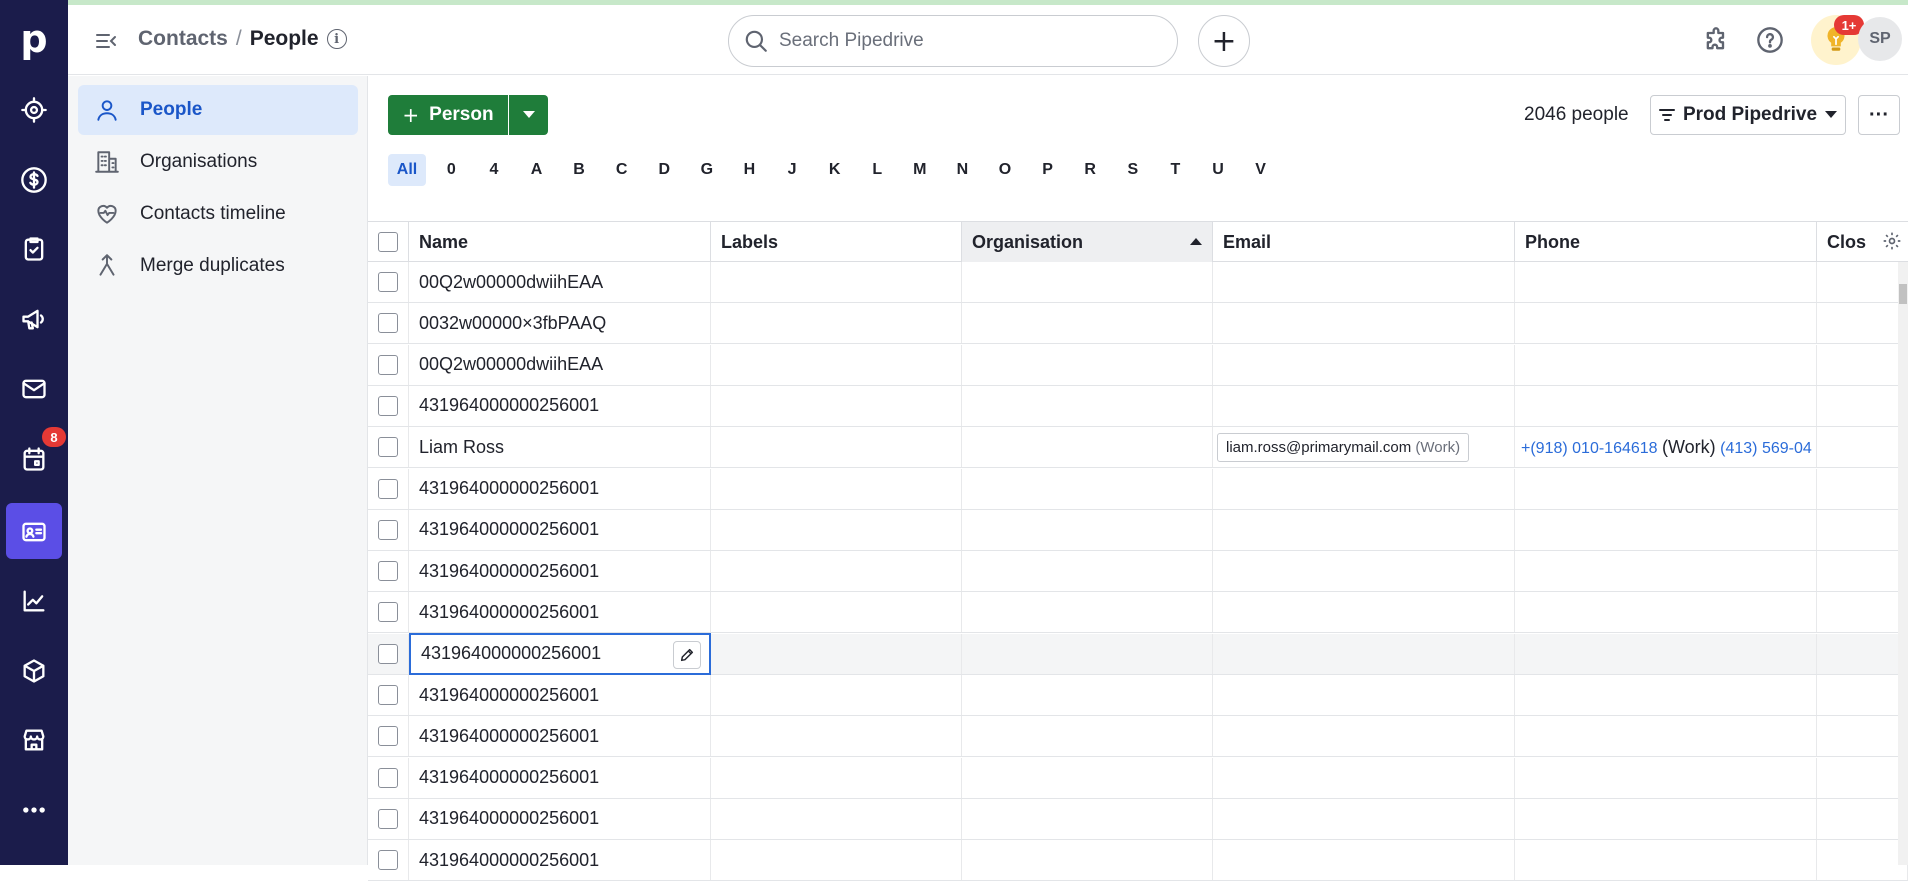 This screenshot has height=881, width=1908. What do you see at coordinates (218, 214) in the screenshot?
I see `subnav-item-contacts-timeline: Contacts timeline` at bounding box center [218, 214].